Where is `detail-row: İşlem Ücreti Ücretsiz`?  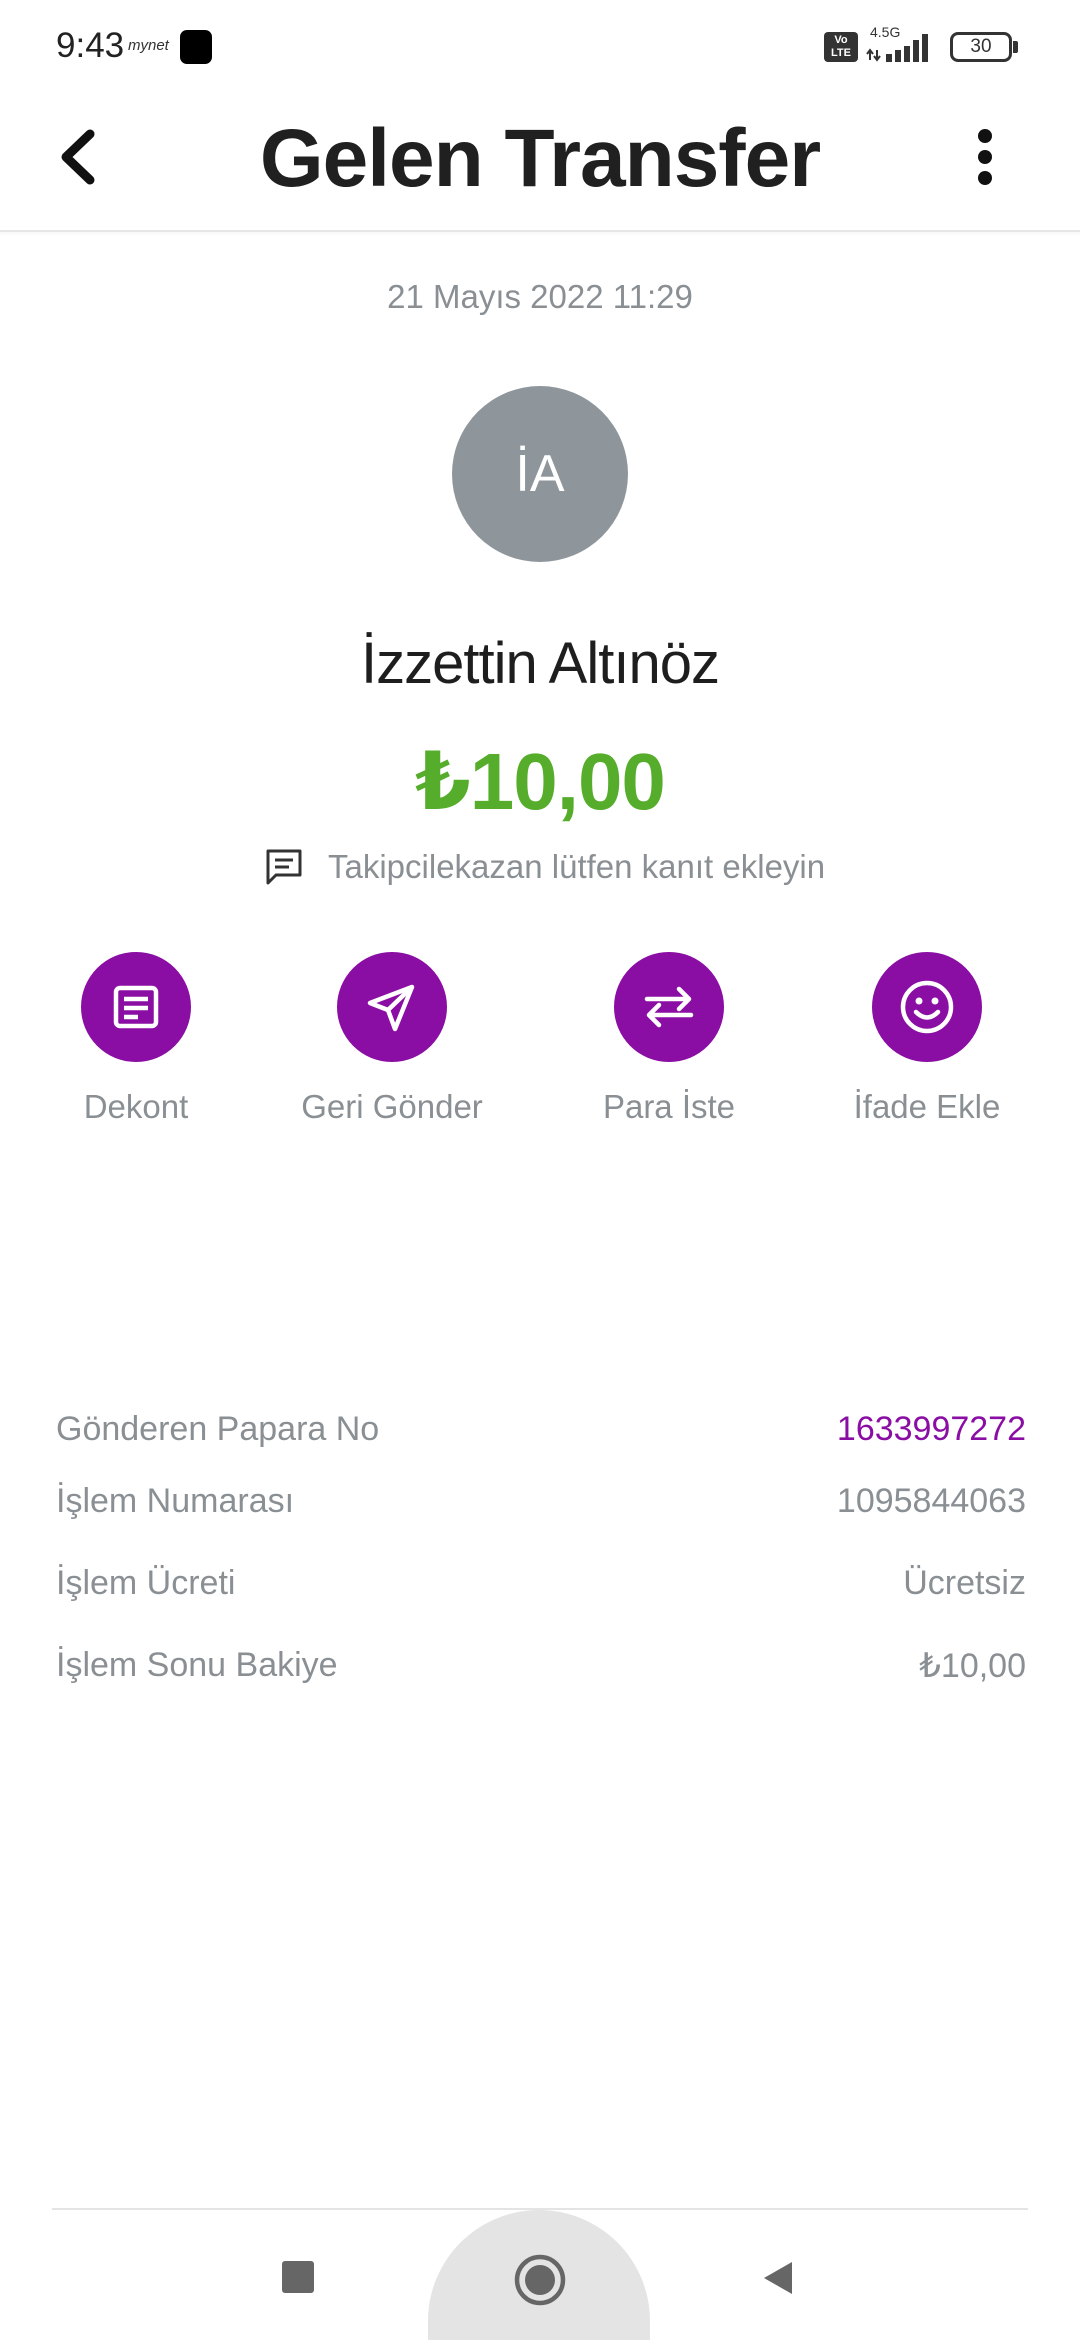 detail-row: İşlem Ücreti Ücretsiz is located at coordinates (541, 1584).